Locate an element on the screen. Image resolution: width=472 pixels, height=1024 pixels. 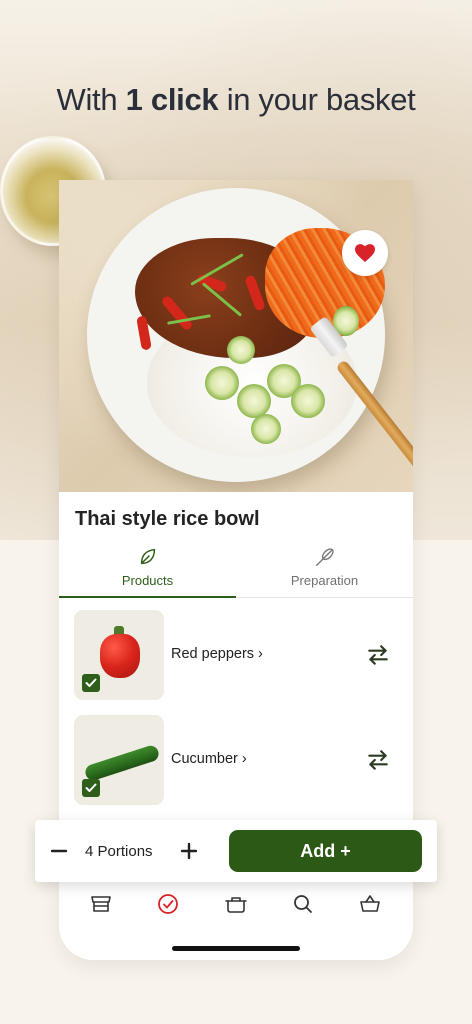
ingredient-name: Cucumber › is located at coordinates (209, 759).